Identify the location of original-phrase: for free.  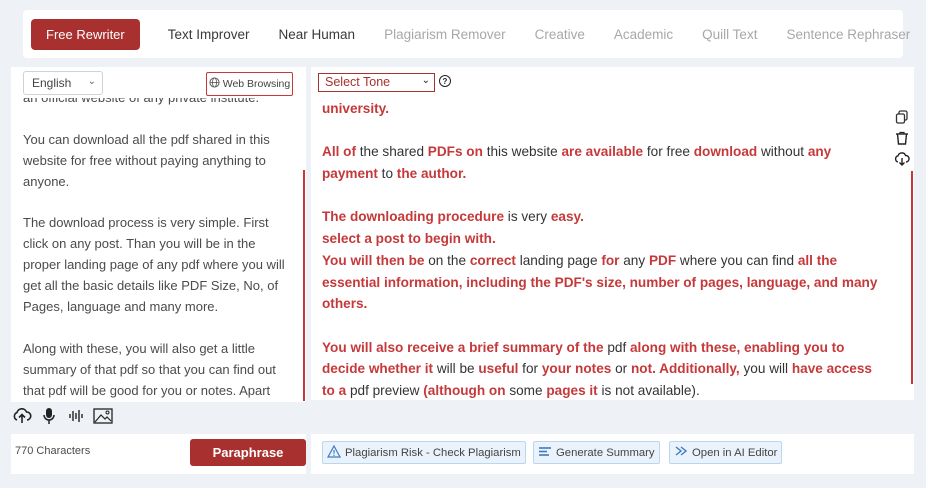
(668, 152).